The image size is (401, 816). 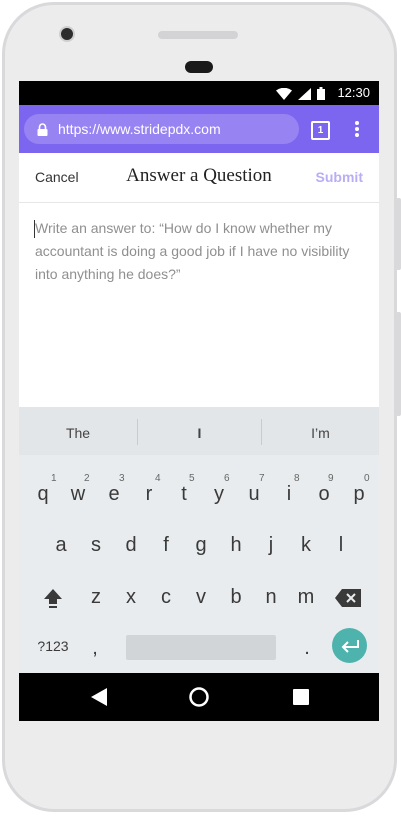 What do you see at coordinates (304, 93) in the screenshot?
I see `signal-icon` at bounding box center [304, 93].